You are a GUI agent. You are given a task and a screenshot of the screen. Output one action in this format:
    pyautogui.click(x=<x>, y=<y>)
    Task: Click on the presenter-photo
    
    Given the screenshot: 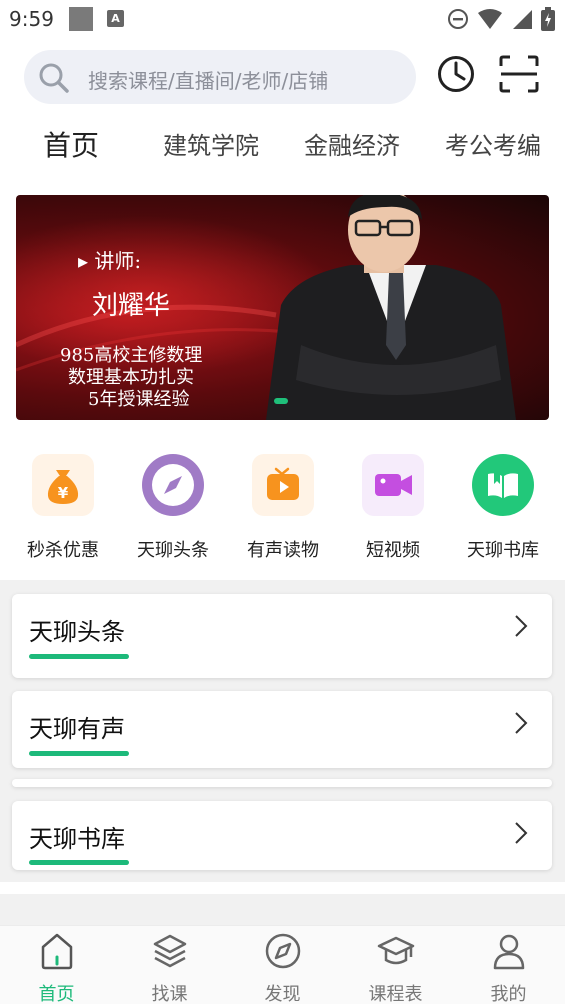 What is the action you would take?
    pyautogui.click(x=391, y=307)
    